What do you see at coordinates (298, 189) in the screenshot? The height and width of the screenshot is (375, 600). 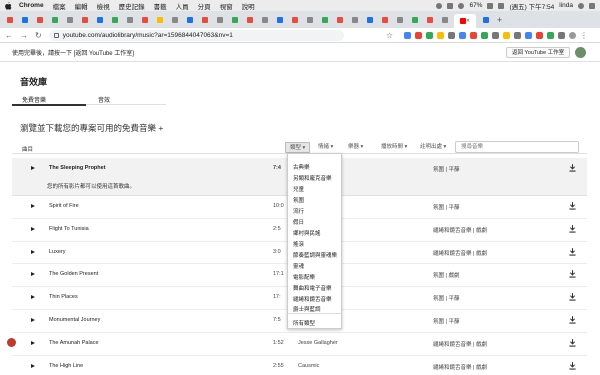 I see `genre-option: 兒童` at bounding box center [298, 189].